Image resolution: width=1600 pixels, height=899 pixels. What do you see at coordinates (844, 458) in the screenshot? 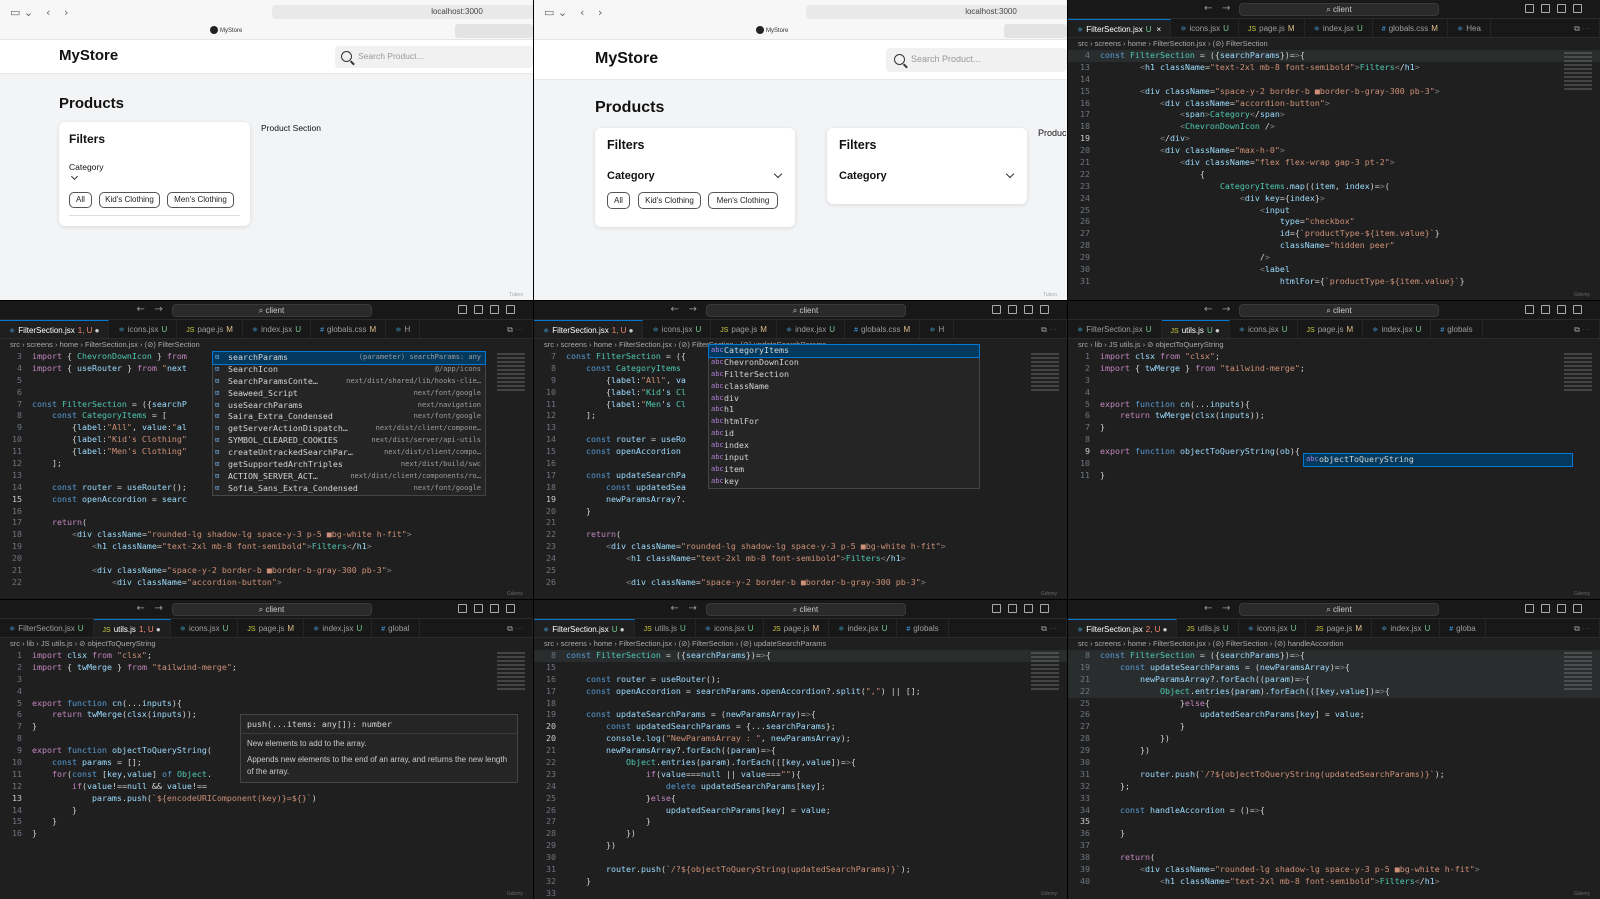
I see `suggestion-item: abc input` at bounding box center [844, 458].